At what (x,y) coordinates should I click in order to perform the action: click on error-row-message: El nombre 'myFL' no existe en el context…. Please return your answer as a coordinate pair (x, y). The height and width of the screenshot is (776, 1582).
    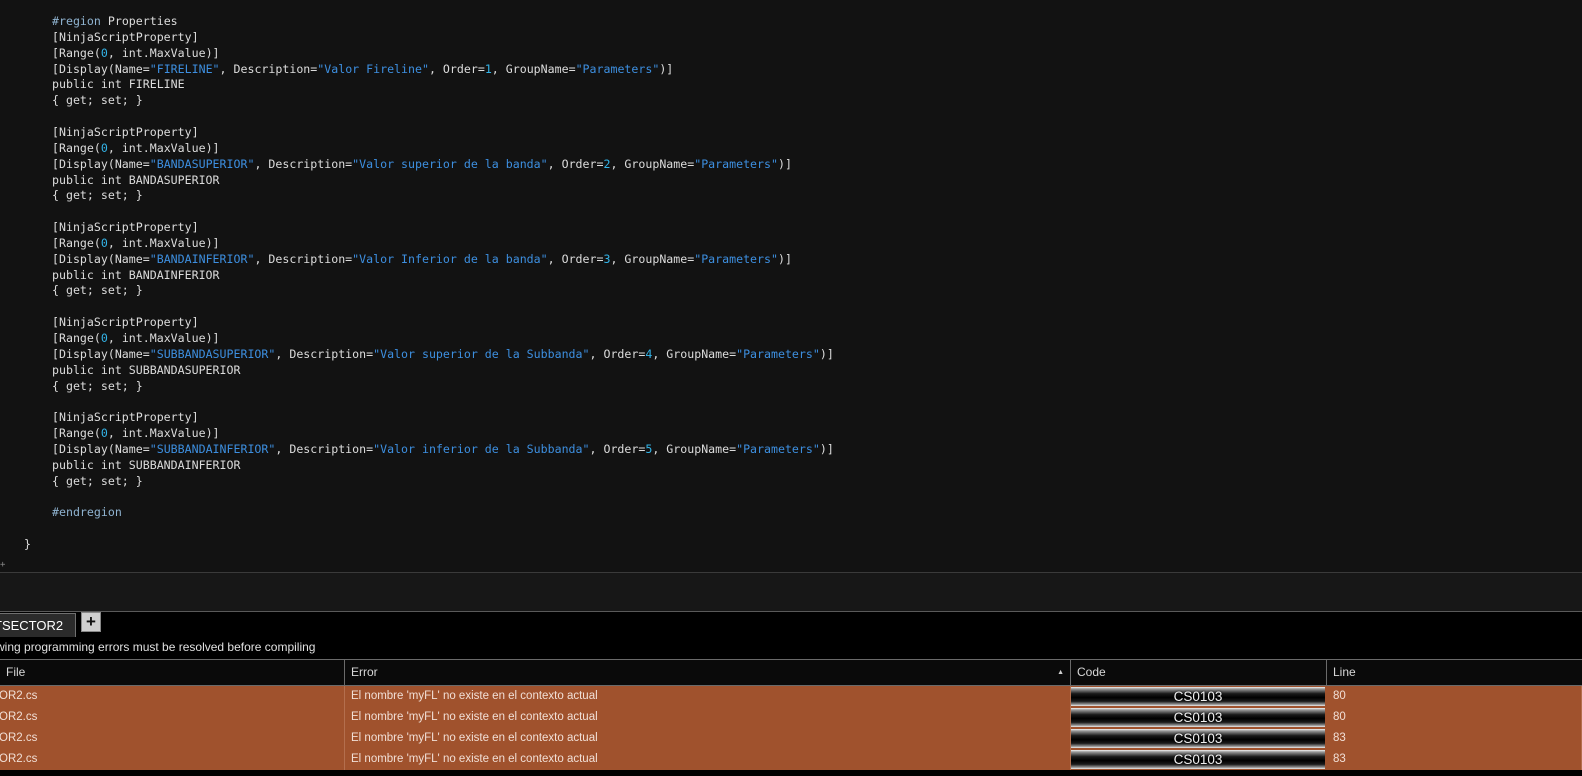
    Looking at the image, I should click on (708, 717).